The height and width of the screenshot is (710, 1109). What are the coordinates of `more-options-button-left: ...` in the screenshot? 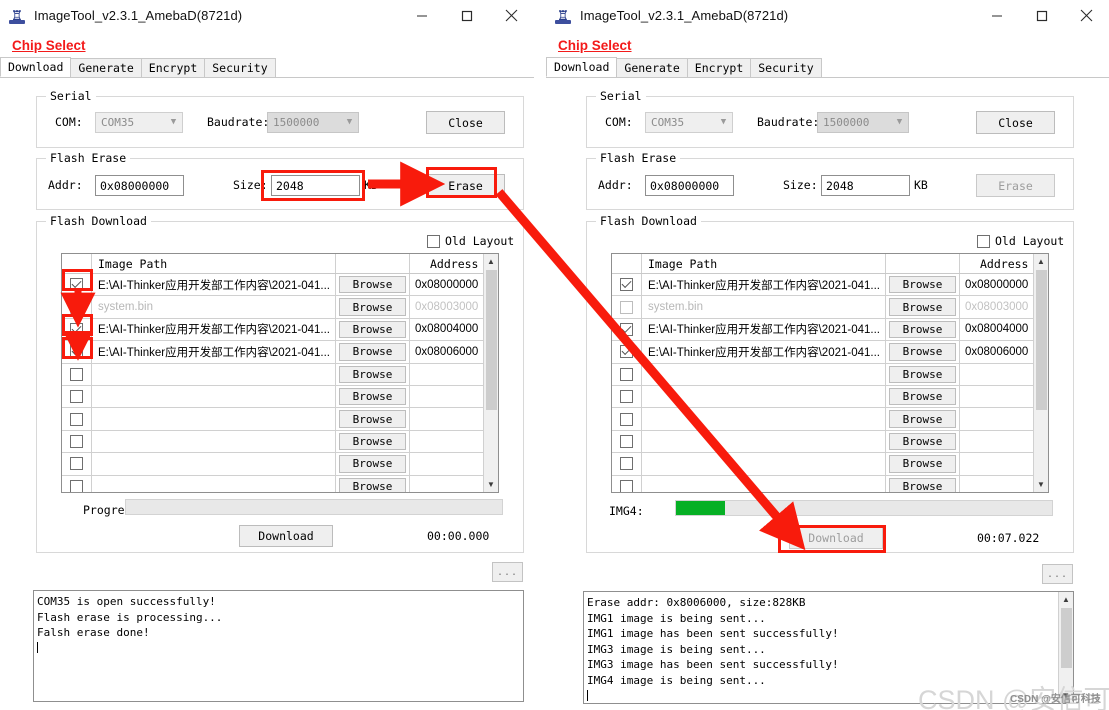 It's located at (507, 572).